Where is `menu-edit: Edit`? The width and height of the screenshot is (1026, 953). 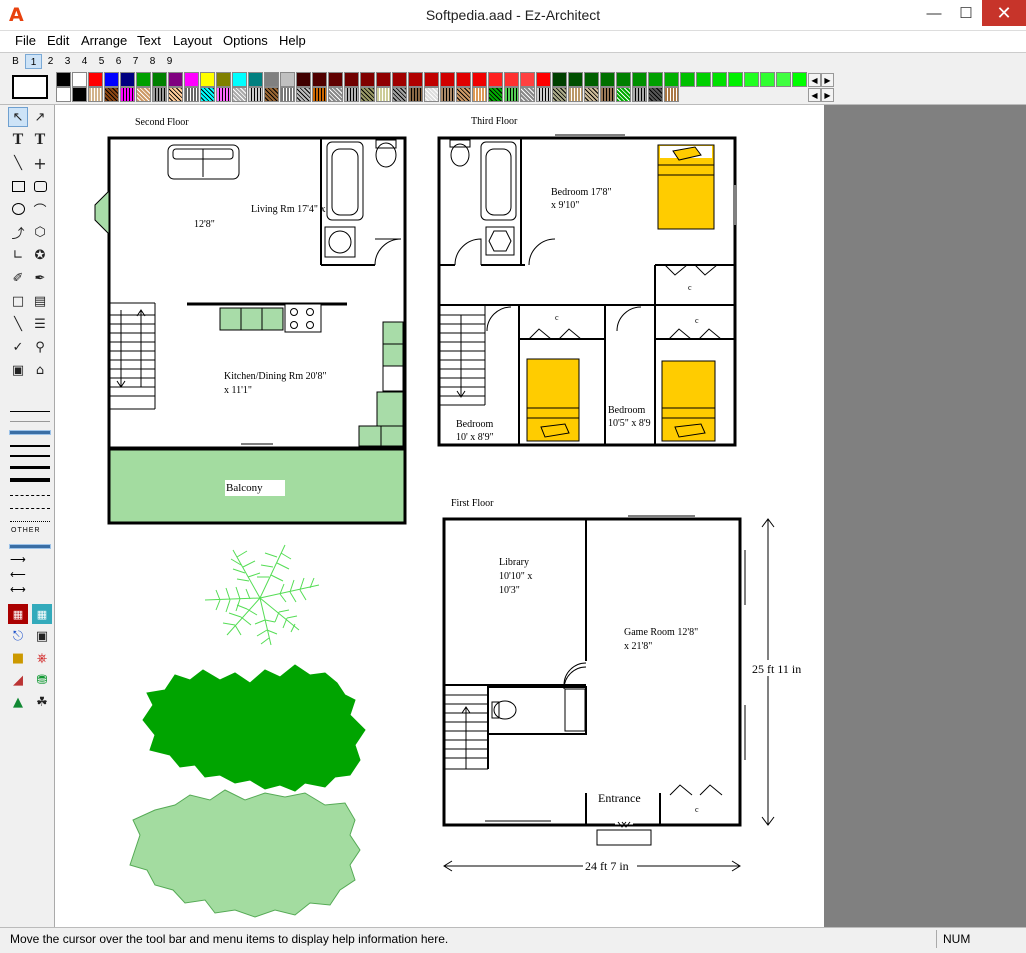 menu-edit: Edit is located at coordinates (58, 40).